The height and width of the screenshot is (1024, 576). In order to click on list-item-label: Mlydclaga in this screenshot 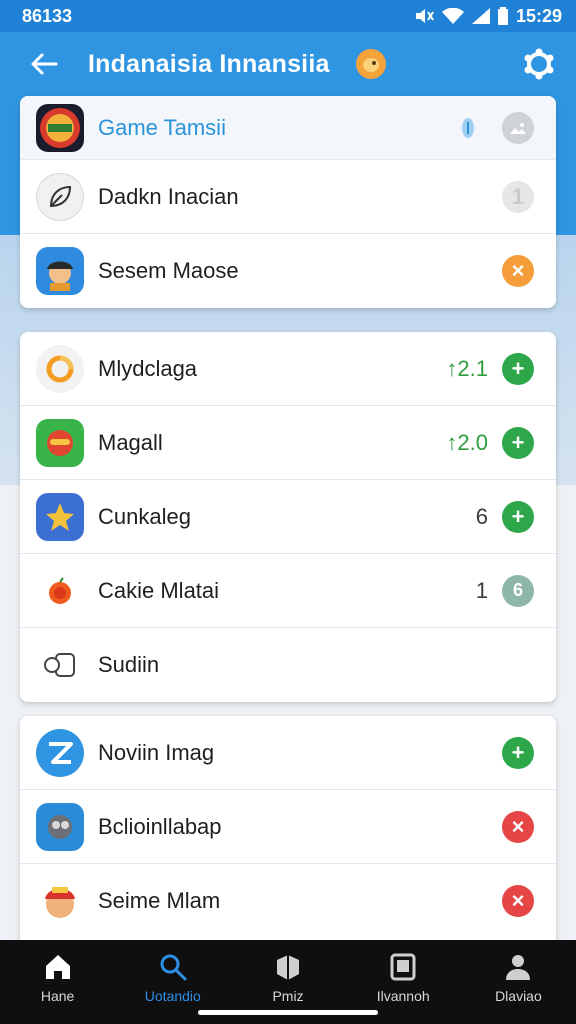, I will do `click(148, 368)`.